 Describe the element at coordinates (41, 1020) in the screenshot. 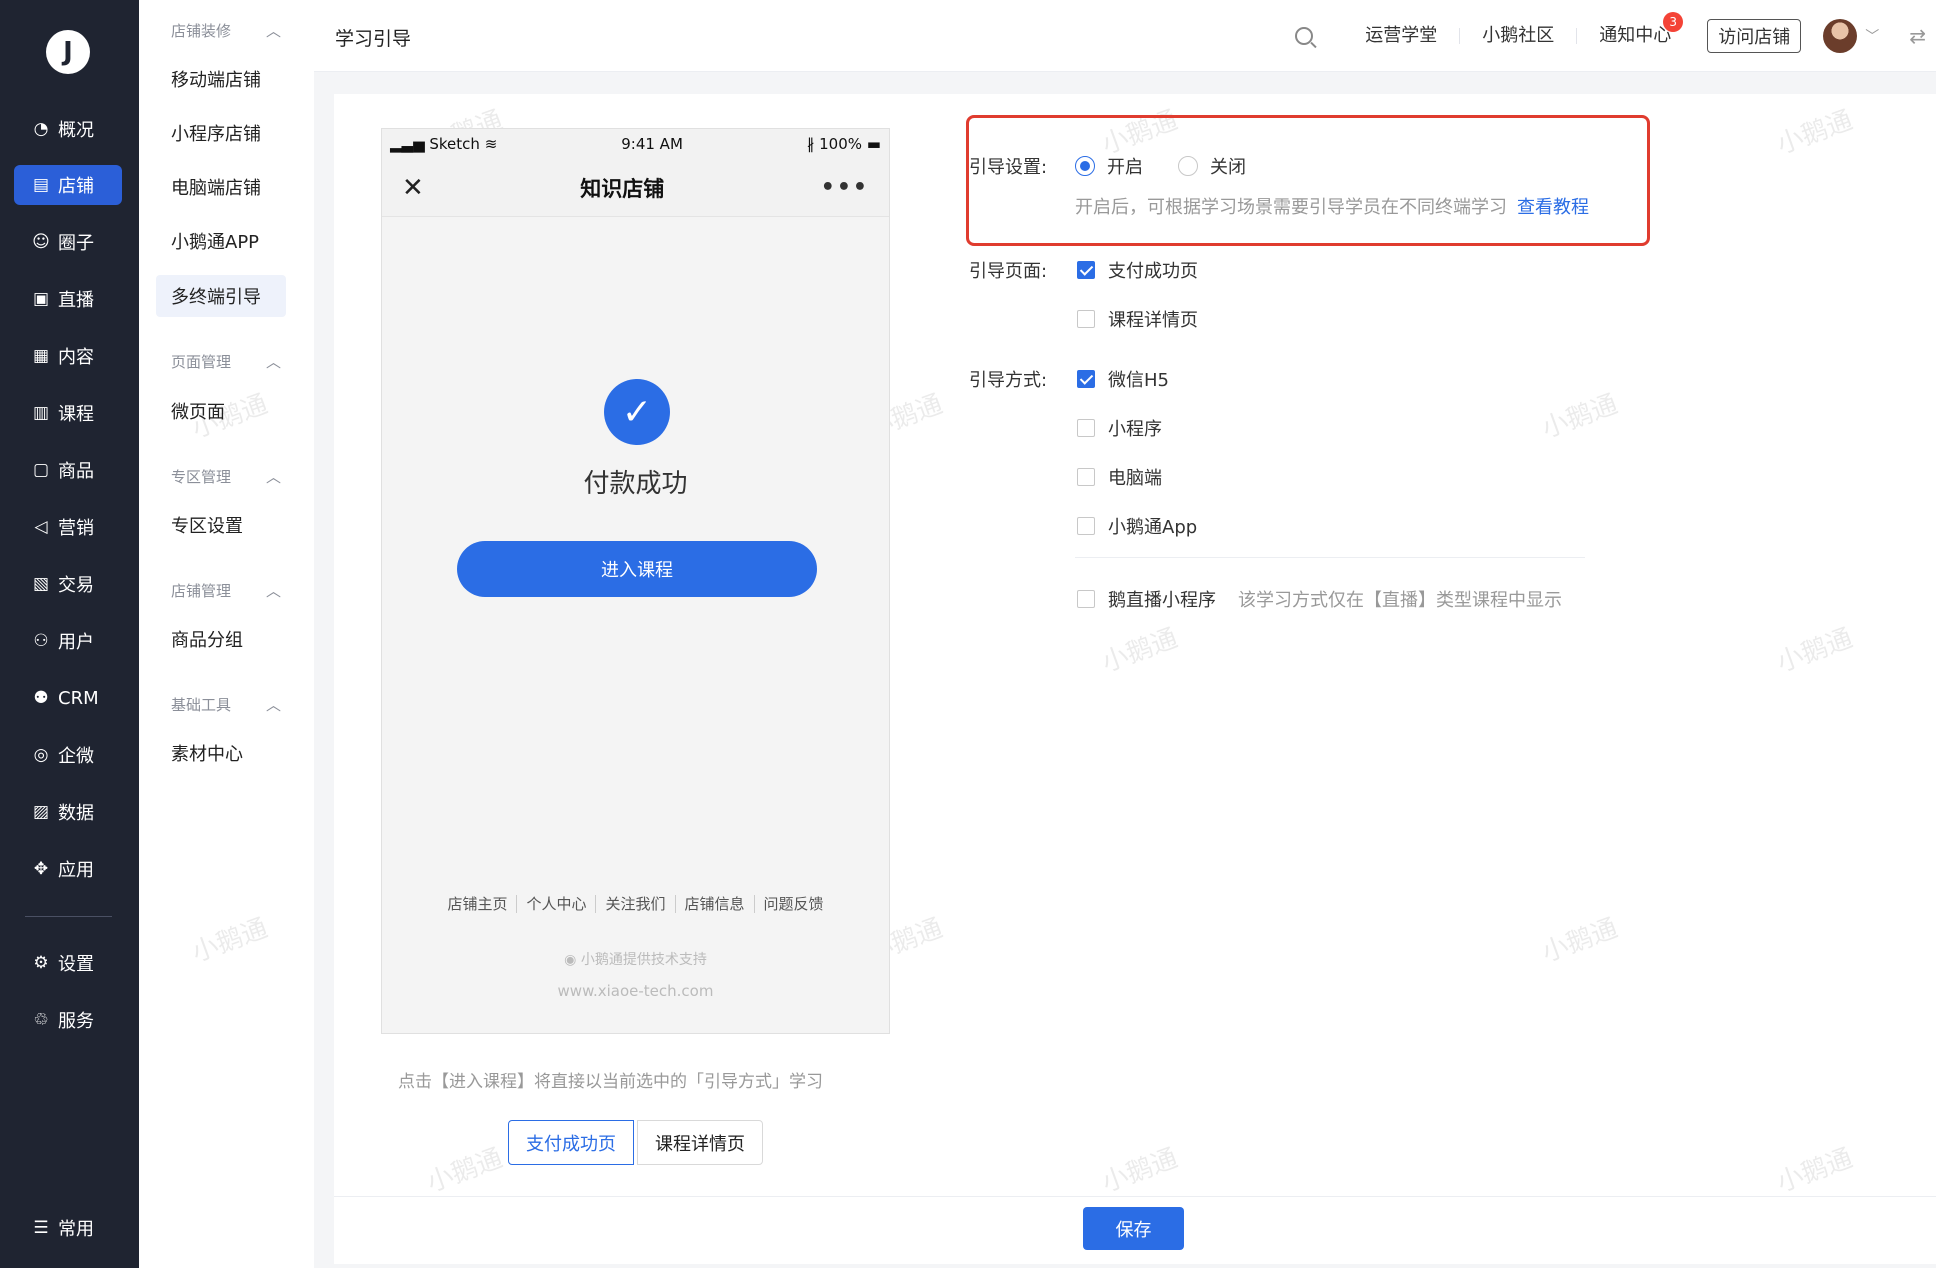

I see `service-icon: ♲` at that location.